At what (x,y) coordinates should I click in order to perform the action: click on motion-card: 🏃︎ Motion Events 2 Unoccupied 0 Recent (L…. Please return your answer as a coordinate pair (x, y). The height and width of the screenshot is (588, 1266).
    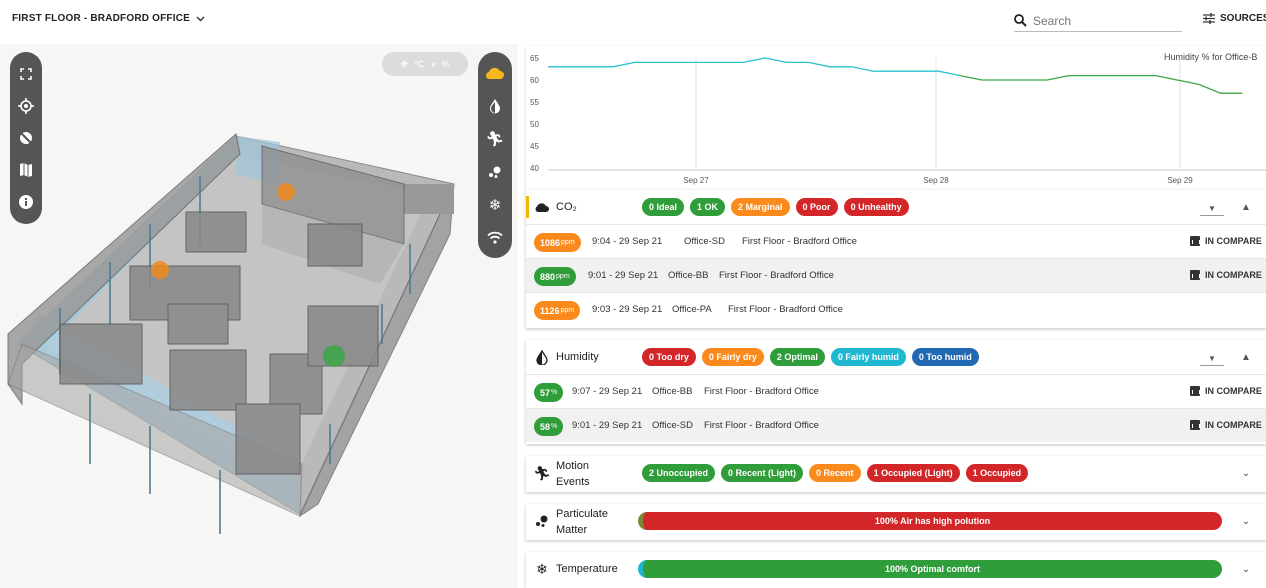
    Looking at the image, I should click on (896, 474).